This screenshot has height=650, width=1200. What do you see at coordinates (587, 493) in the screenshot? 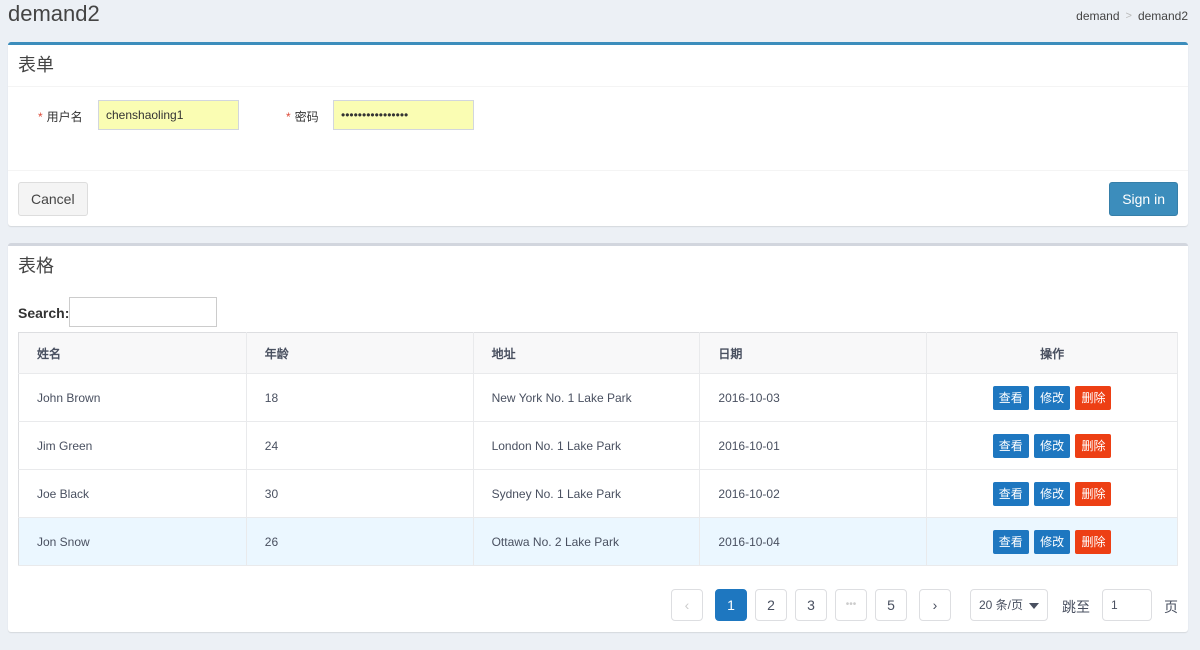
I see `cell-address: Sydney No. 1 Lake Park` at bounding box center [587, 493].